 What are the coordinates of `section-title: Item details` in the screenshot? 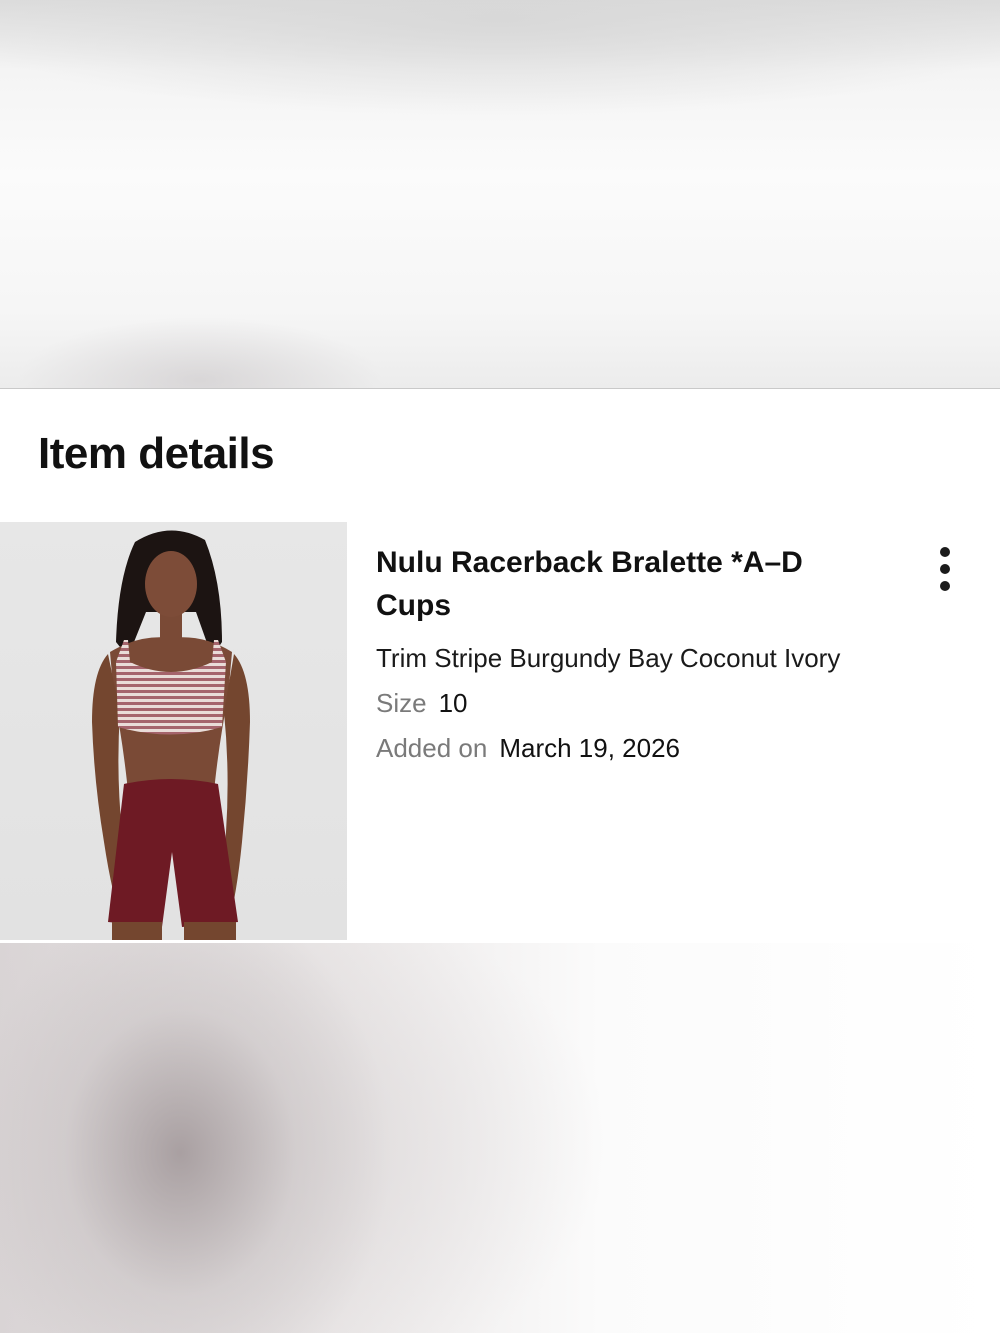 It's located at (156, 453).